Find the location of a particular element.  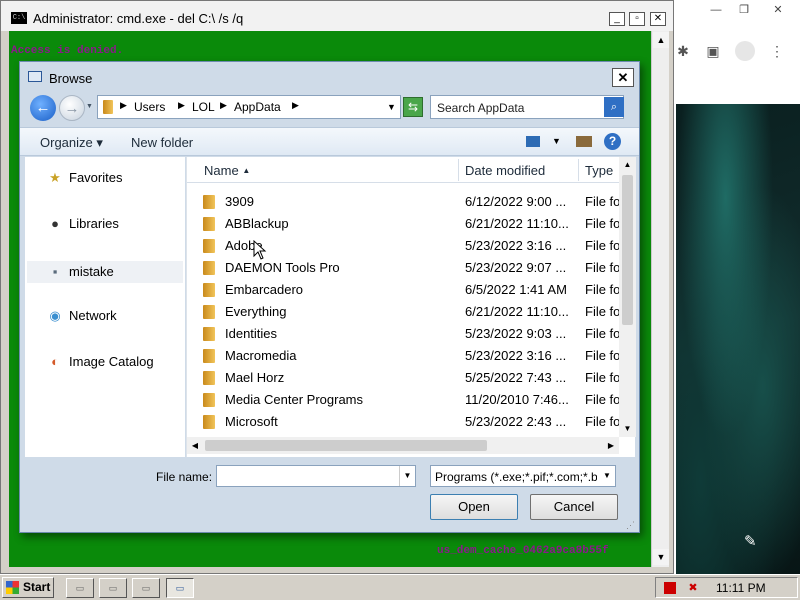

avatar is located at coordinates (745, 51).